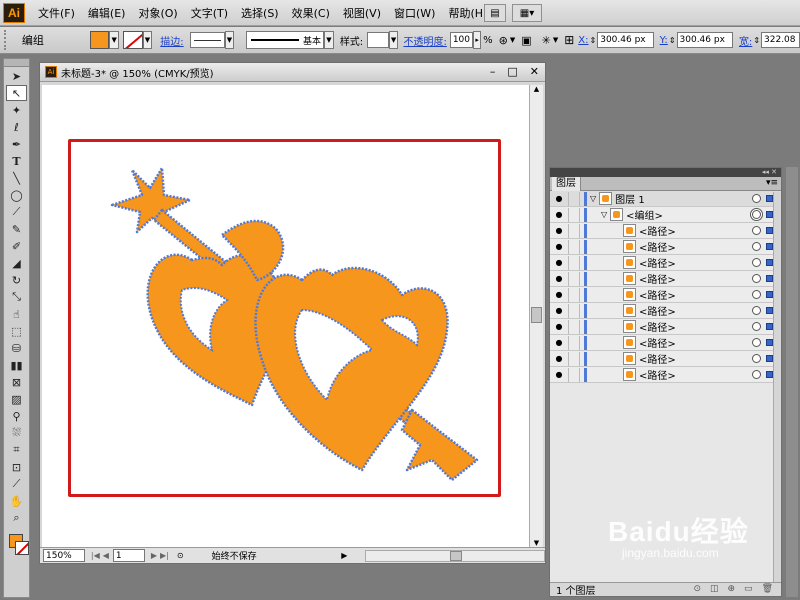 The height and width of the screenshot is (600, 800). I want to click on arrange-documents-button: ▦▾, so click(527, 13).